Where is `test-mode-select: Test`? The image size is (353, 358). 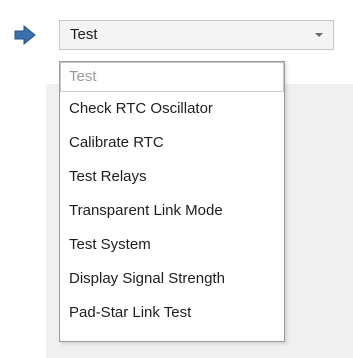
test-mode-select: Test is located at coordinates (196, 35).